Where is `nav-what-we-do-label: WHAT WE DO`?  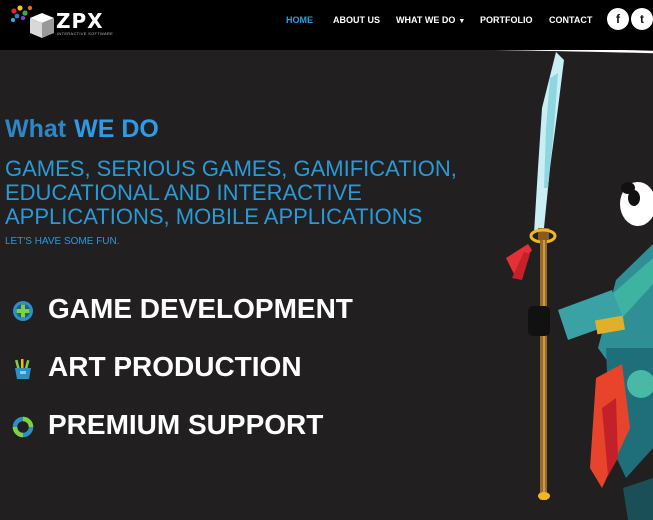 nav-what-we-do-label: WHAT WE DO is located at coordinates (426, 20).